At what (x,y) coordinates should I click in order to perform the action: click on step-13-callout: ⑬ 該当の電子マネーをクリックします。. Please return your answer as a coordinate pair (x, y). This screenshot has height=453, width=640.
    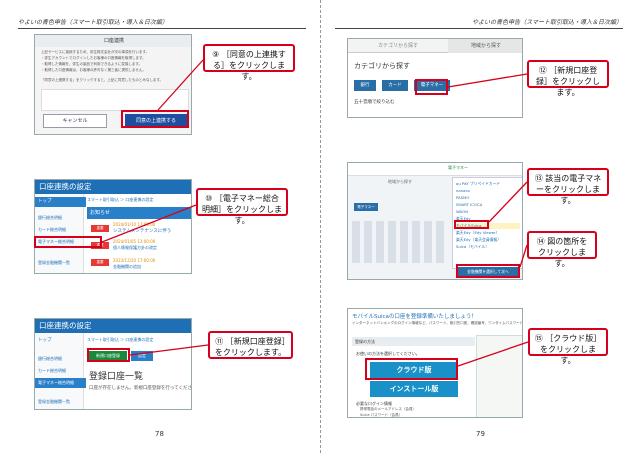
    Looking at the image, I should click on (568, 186).